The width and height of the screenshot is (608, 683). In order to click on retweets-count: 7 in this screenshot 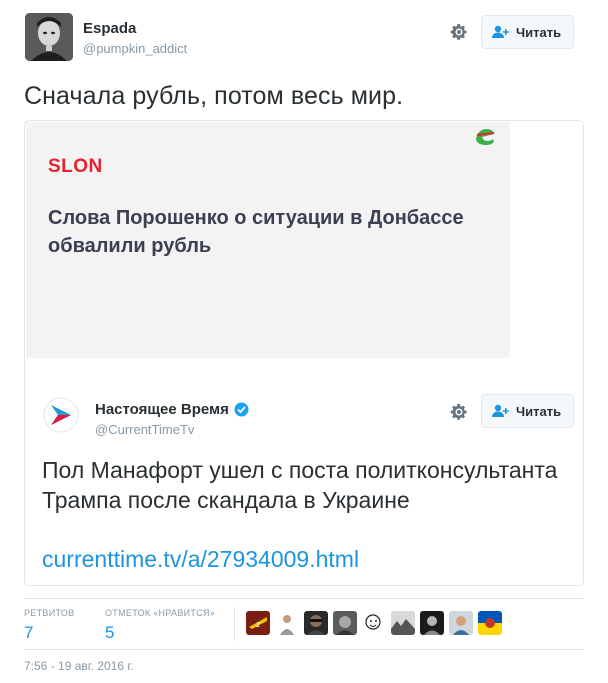, I will do `click(28, 633)`.